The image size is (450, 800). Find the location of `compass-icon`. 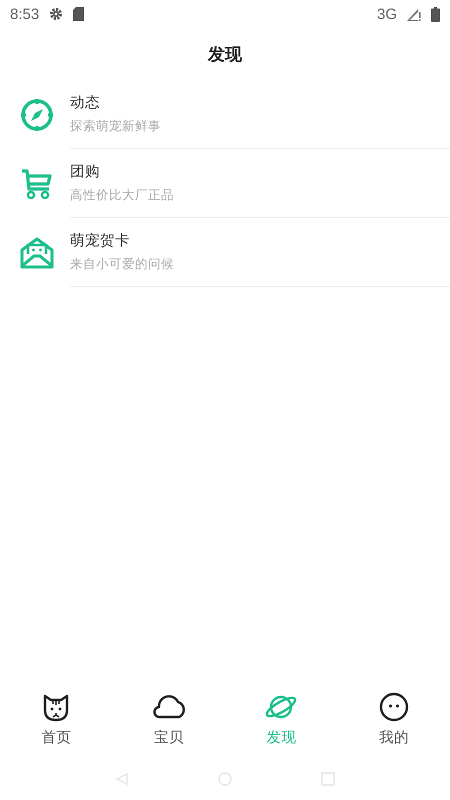

compass-icon is located at coordinates (37, 115).